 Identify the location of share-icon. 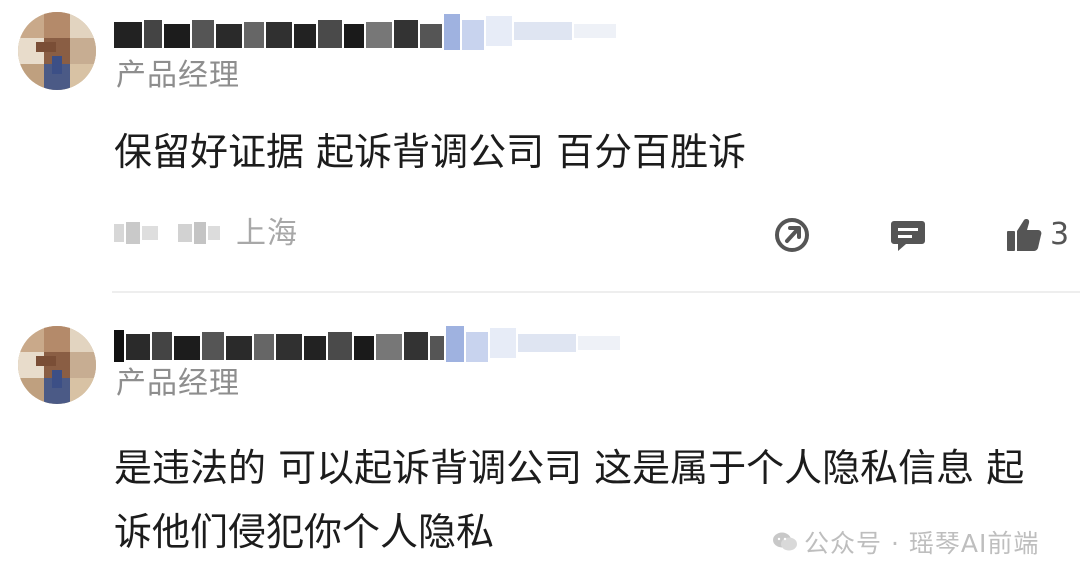
(792, 235).